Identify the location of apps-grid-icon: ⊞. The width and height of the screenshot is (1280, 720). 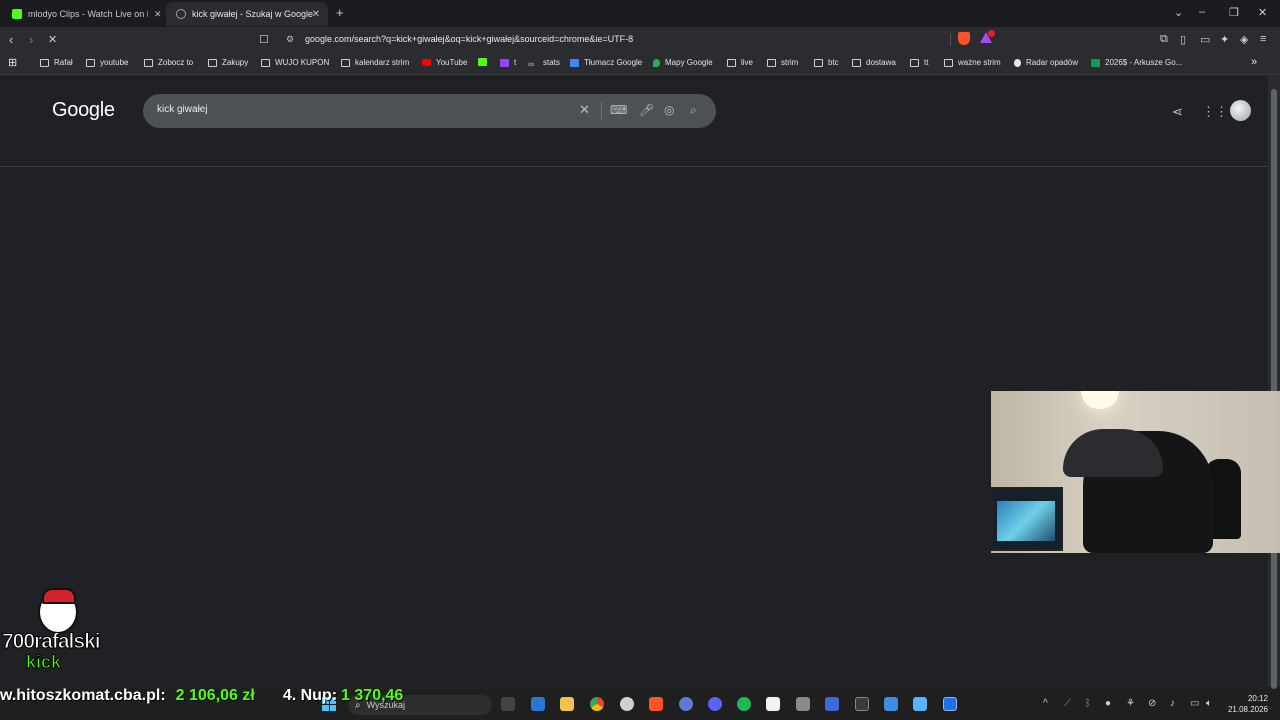
(12, 62).